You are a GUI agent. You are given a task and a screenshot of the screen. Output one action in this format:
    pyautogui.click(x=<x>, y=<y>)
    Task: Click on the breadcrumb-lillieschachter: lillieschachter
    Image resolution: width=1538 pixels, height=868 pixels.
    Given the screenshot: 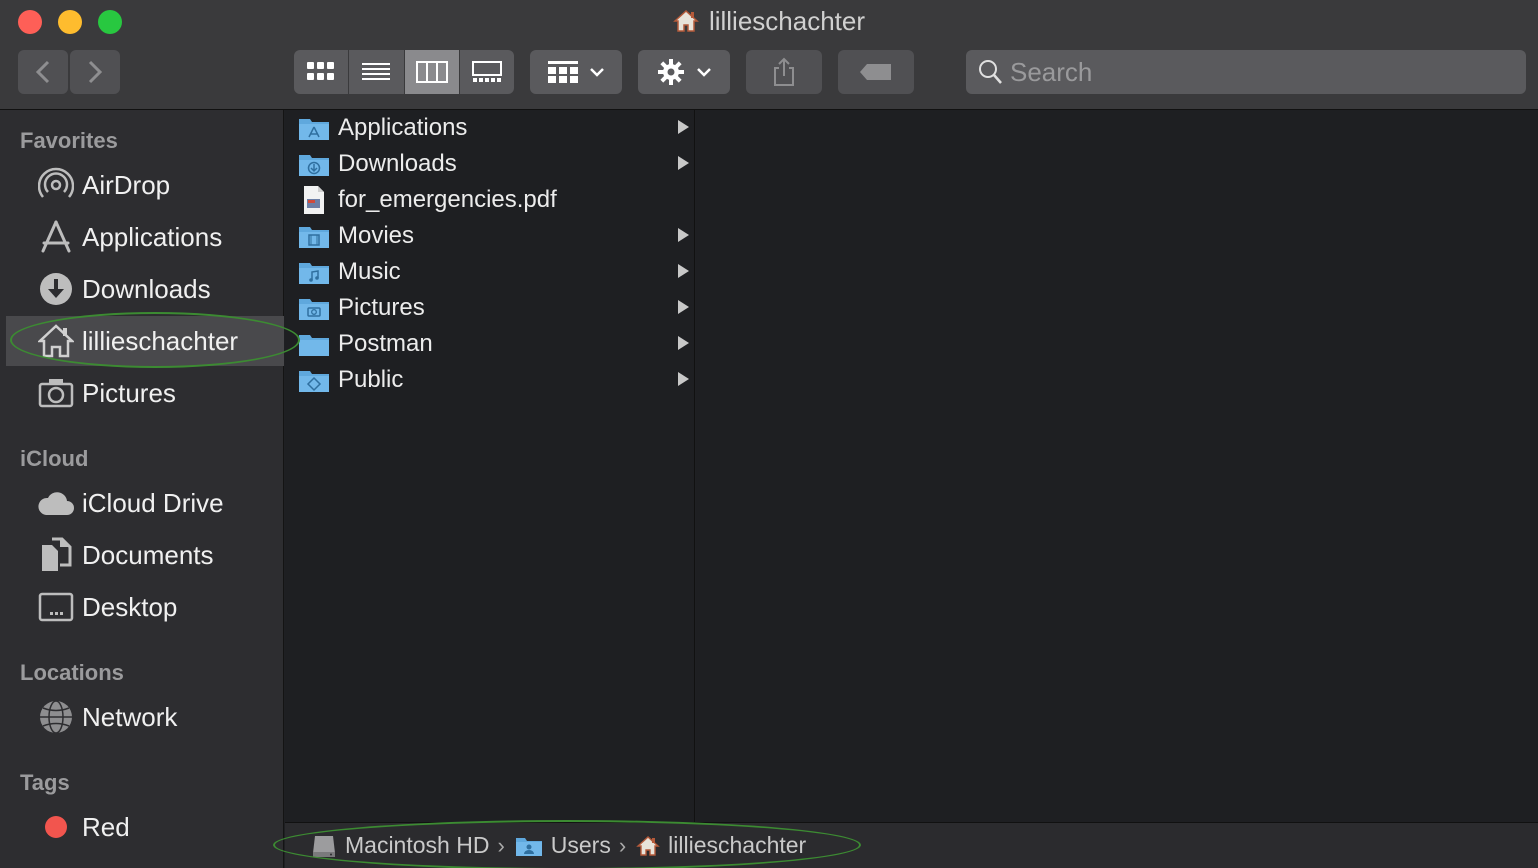 What is the action you would take?
    pyautogui.click(x=721, y=845)
    